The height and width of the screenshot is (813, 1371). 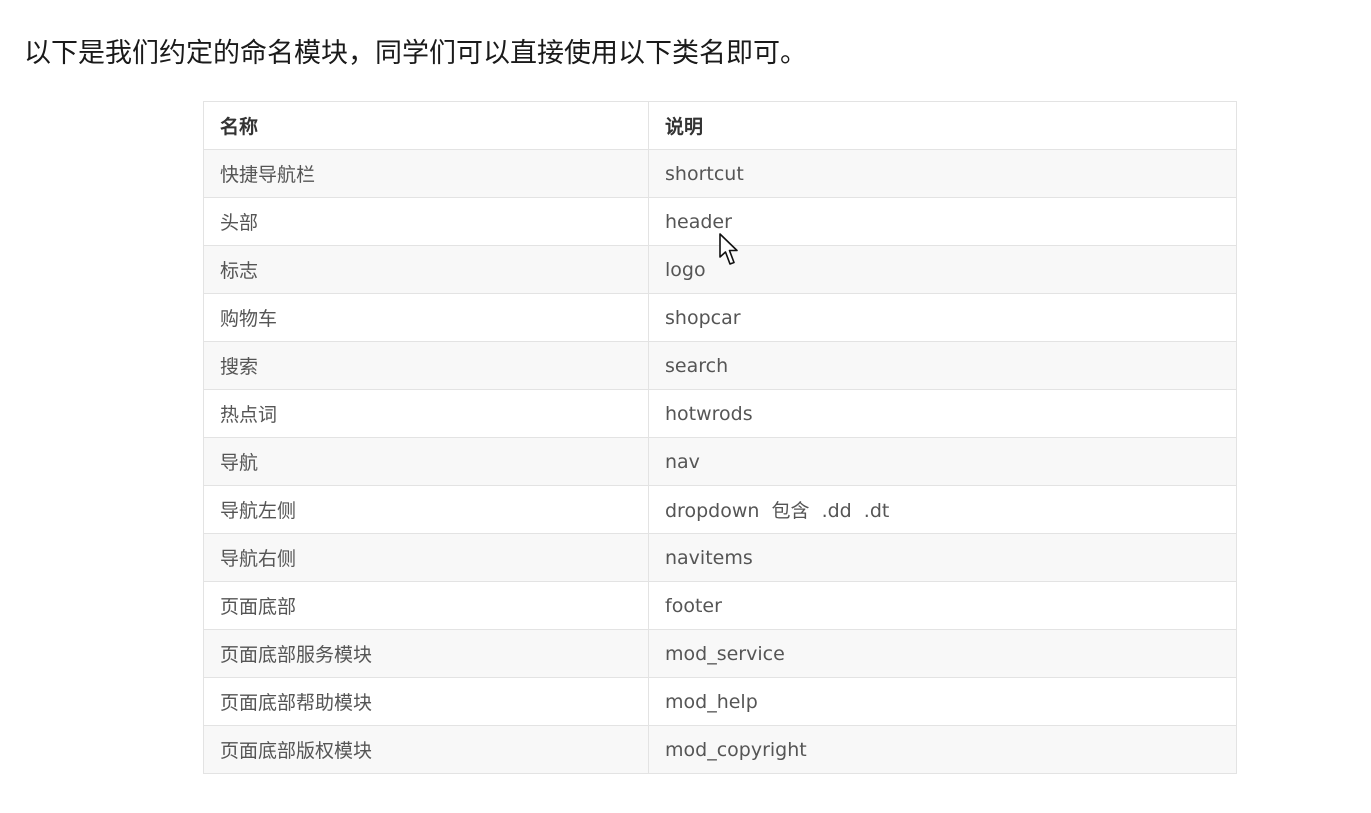 I want to click on column-header-description: 说明, so click(x=942, y=125).